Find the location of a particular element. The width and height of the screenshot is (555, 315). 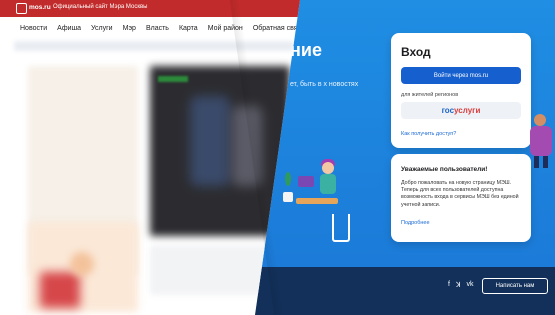

login-title: Вход is located at coordinates (416, 52).